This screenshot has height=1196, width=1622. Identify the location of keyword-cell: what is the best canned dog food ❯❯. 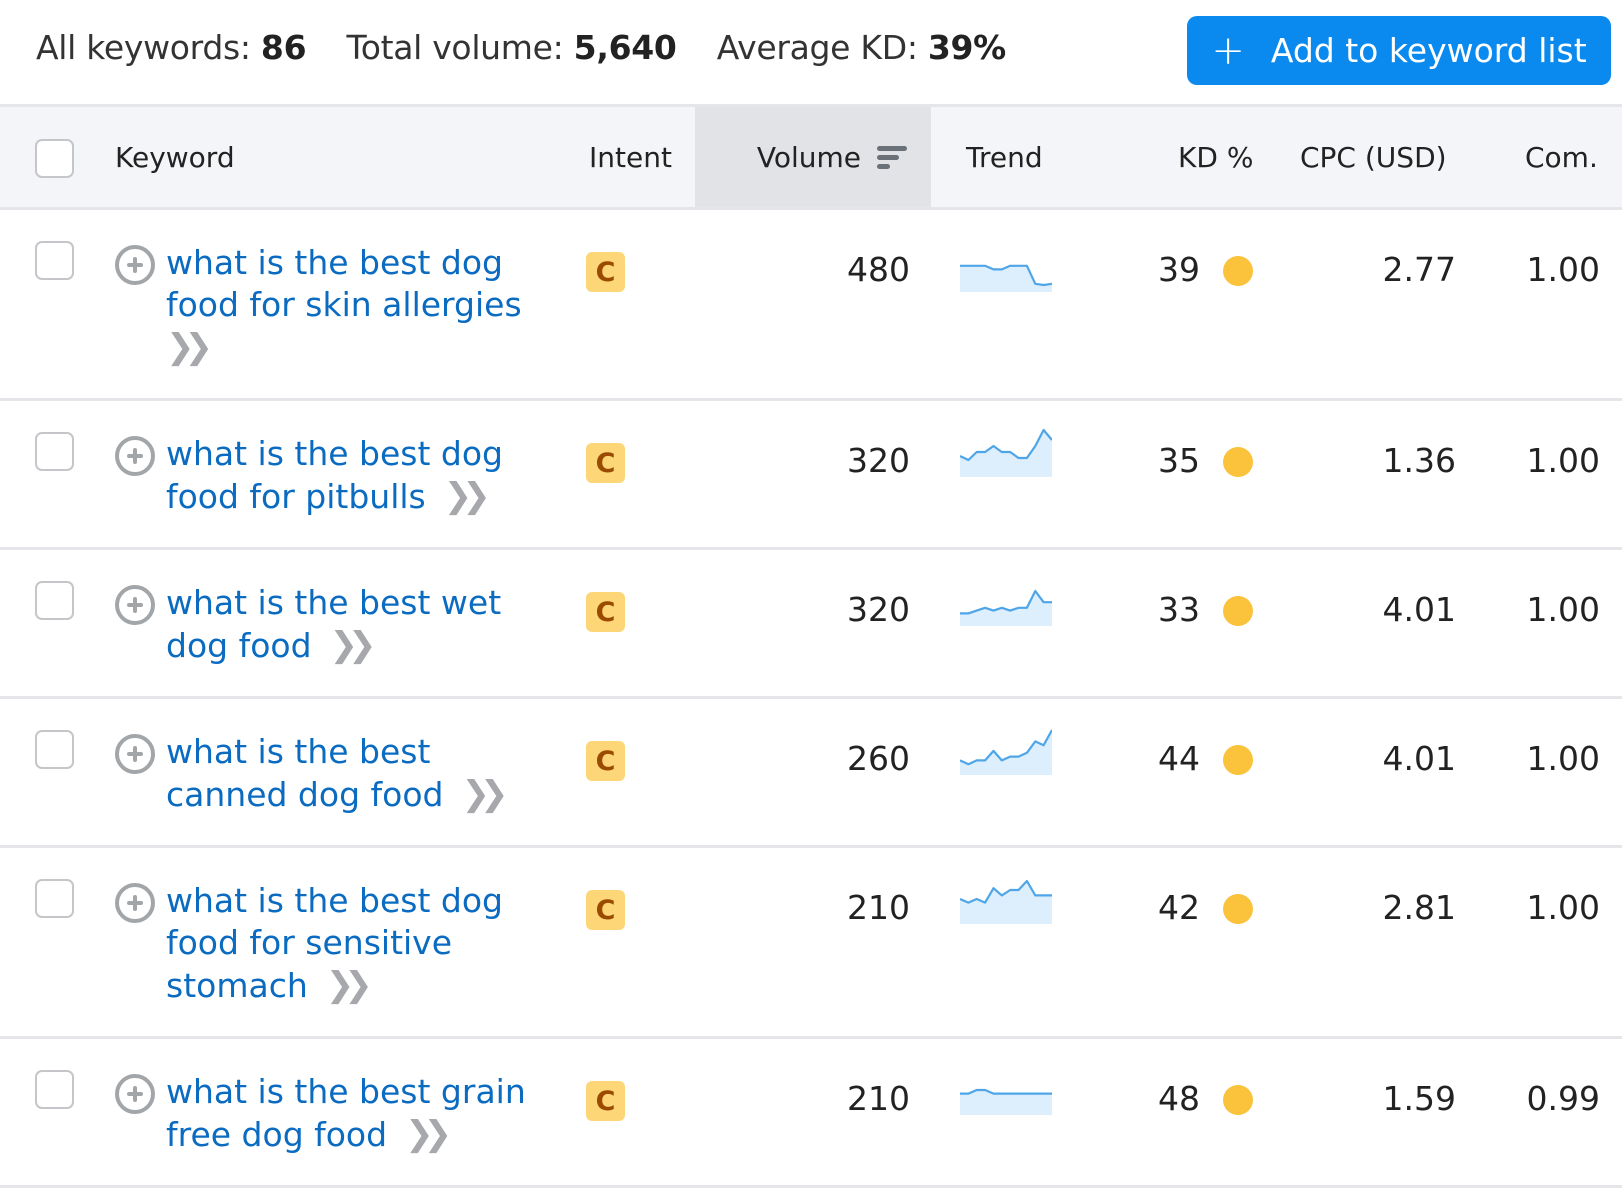
(311, 773).